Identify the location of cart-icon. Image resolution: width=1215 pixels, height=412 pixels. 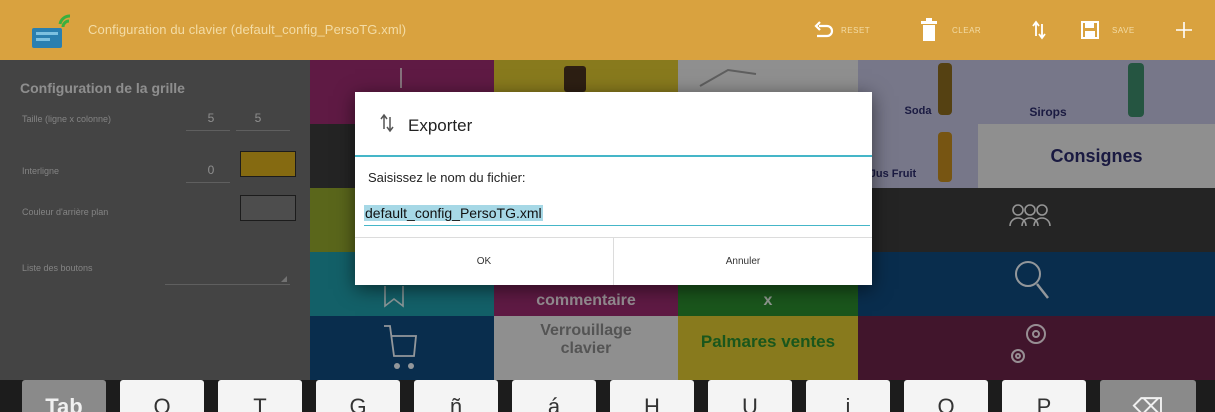
(400, 347).